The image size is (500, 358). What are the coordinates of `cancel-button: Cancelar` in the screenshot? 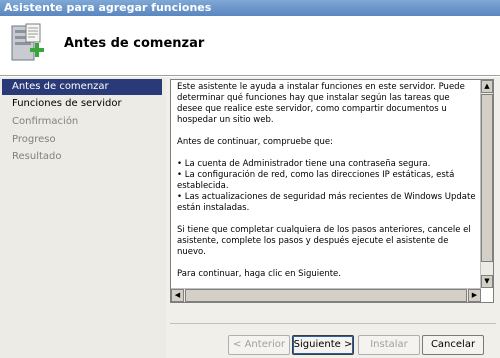 It's located at (453, 345).